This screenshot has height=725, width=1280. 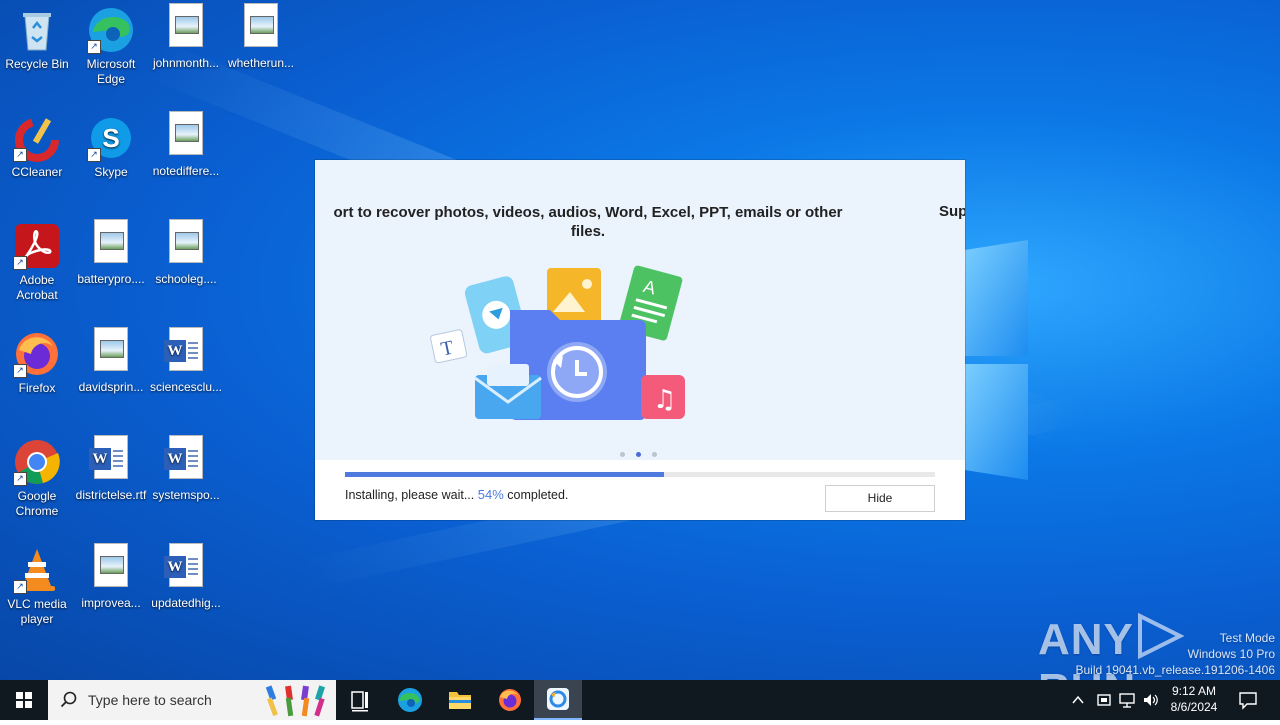 What do you see at coordinates (295, 701) in the screenshot?
I see `paintbrushes-search-highlight-icon` at bounding box center [295, 701].